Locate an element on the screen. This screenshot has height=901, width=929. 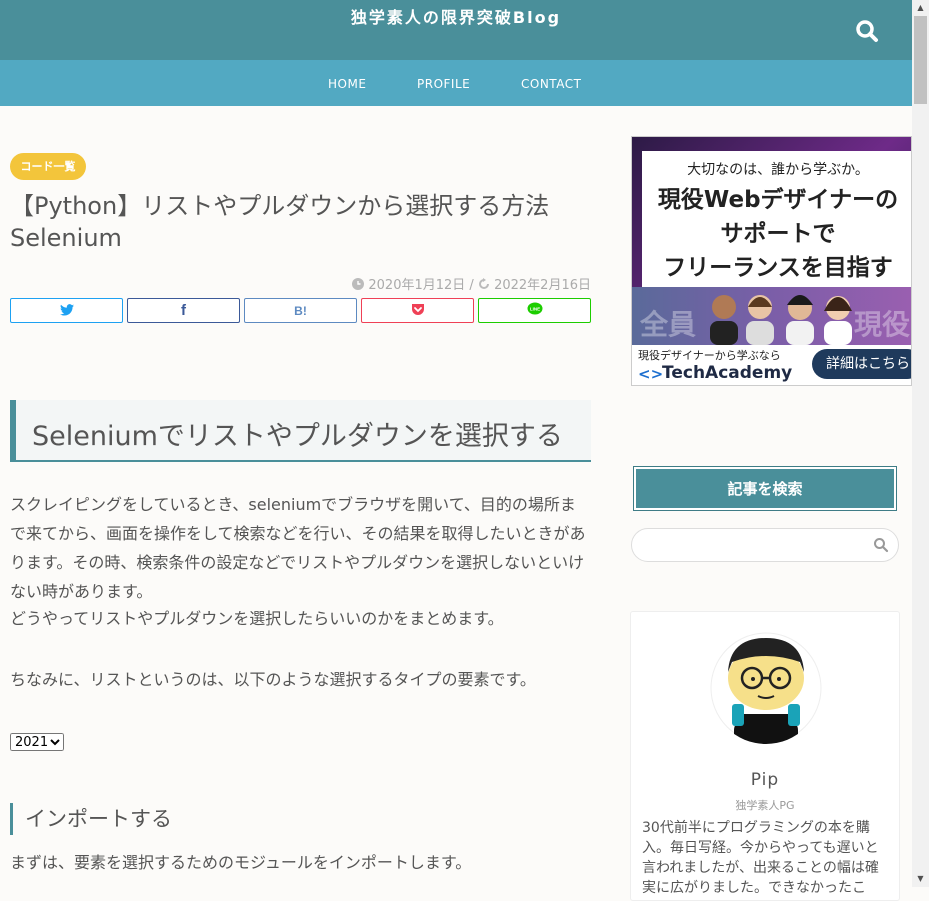
published-date: 2020年1月12日 is located at coordinates (417, 285).